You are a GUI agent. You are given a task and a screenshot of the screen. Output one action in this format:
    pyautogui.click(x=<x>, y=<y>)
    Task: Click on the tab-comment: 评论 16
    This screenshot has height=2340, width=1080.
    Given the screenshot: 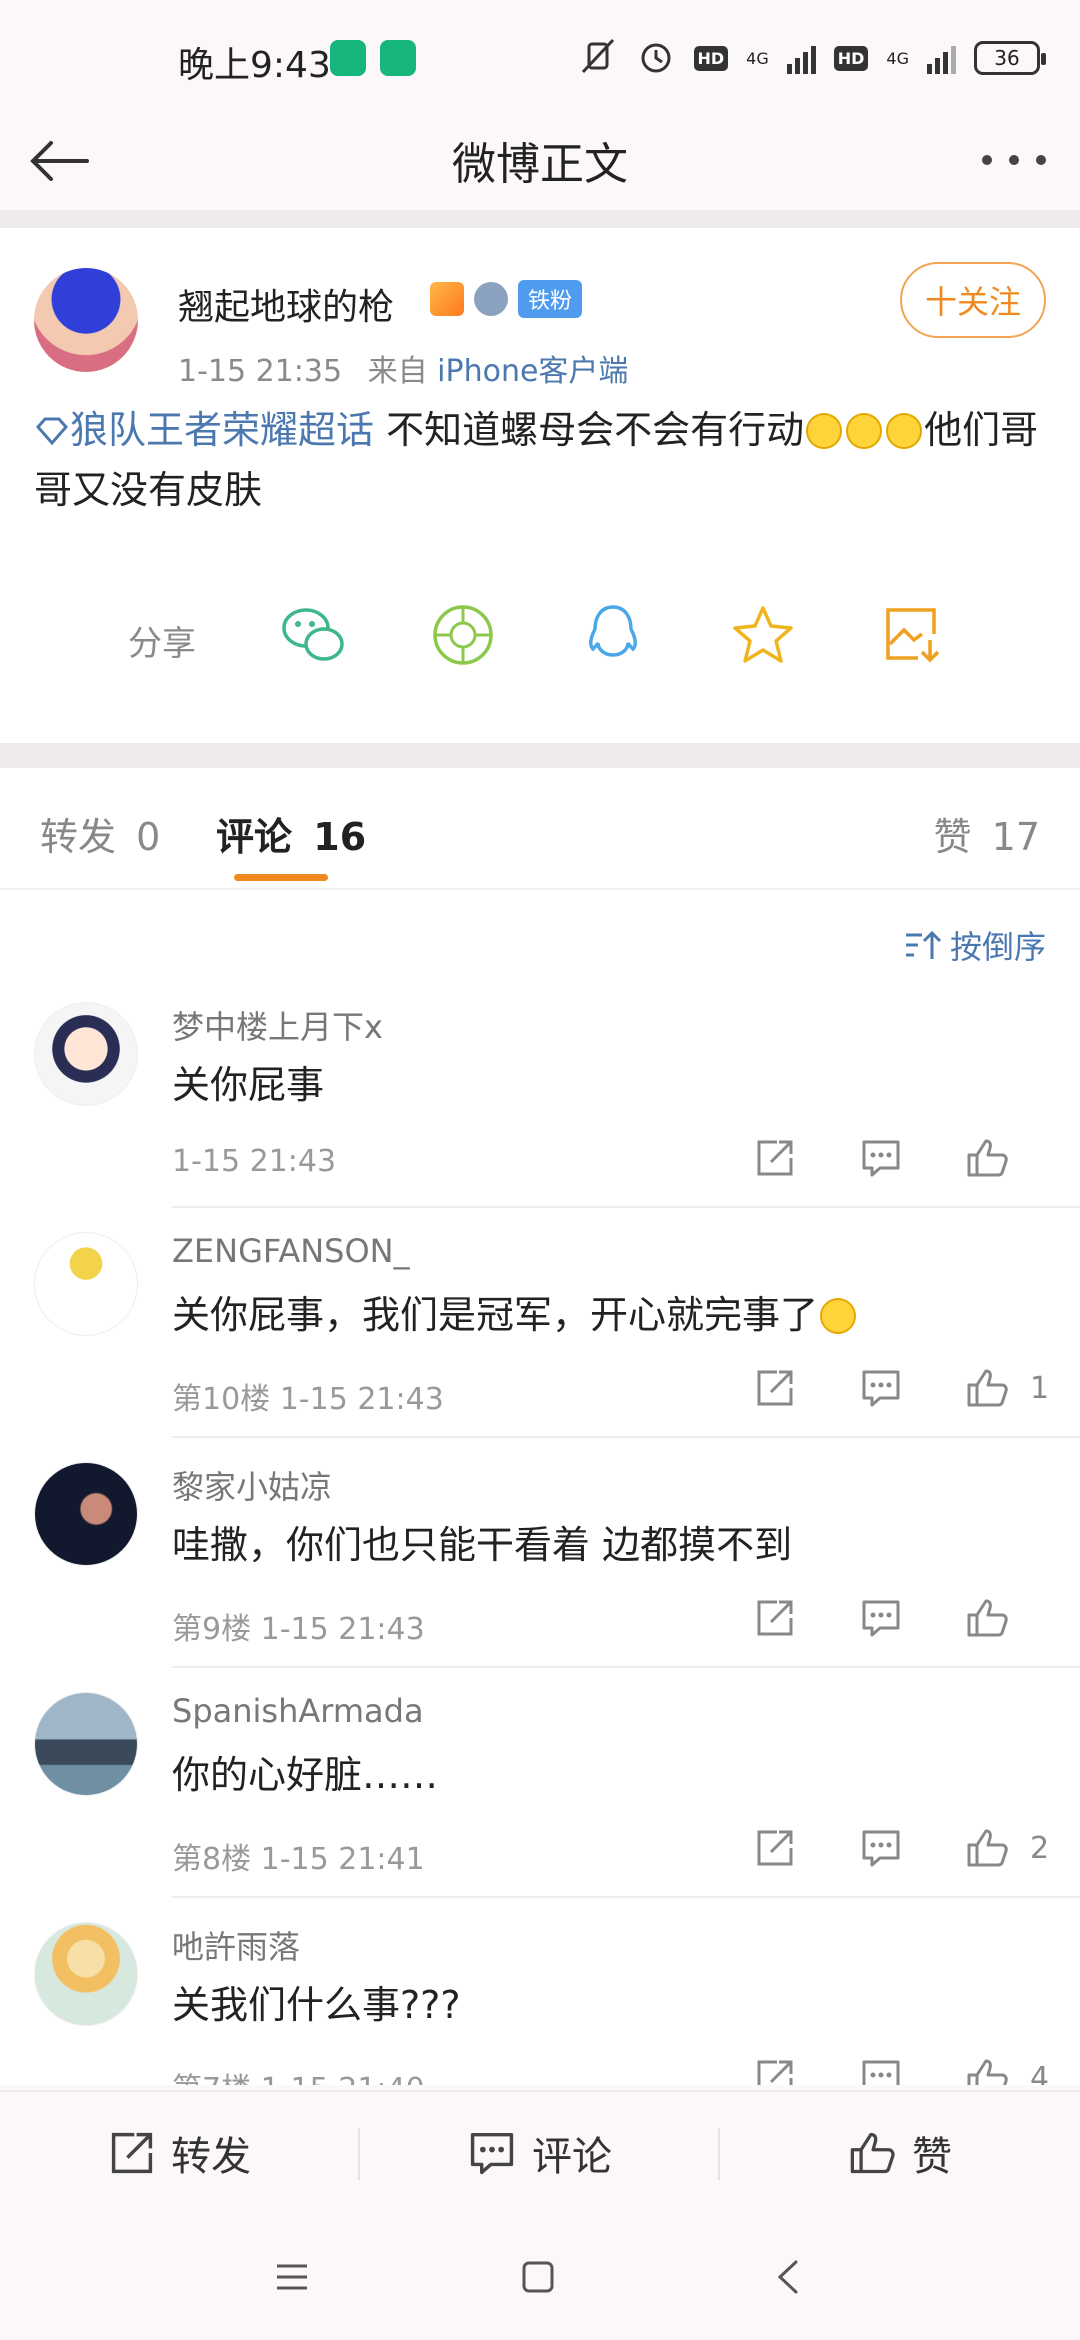 What is the action you would take?
    pyautogui.click(x=291, y=833)
    